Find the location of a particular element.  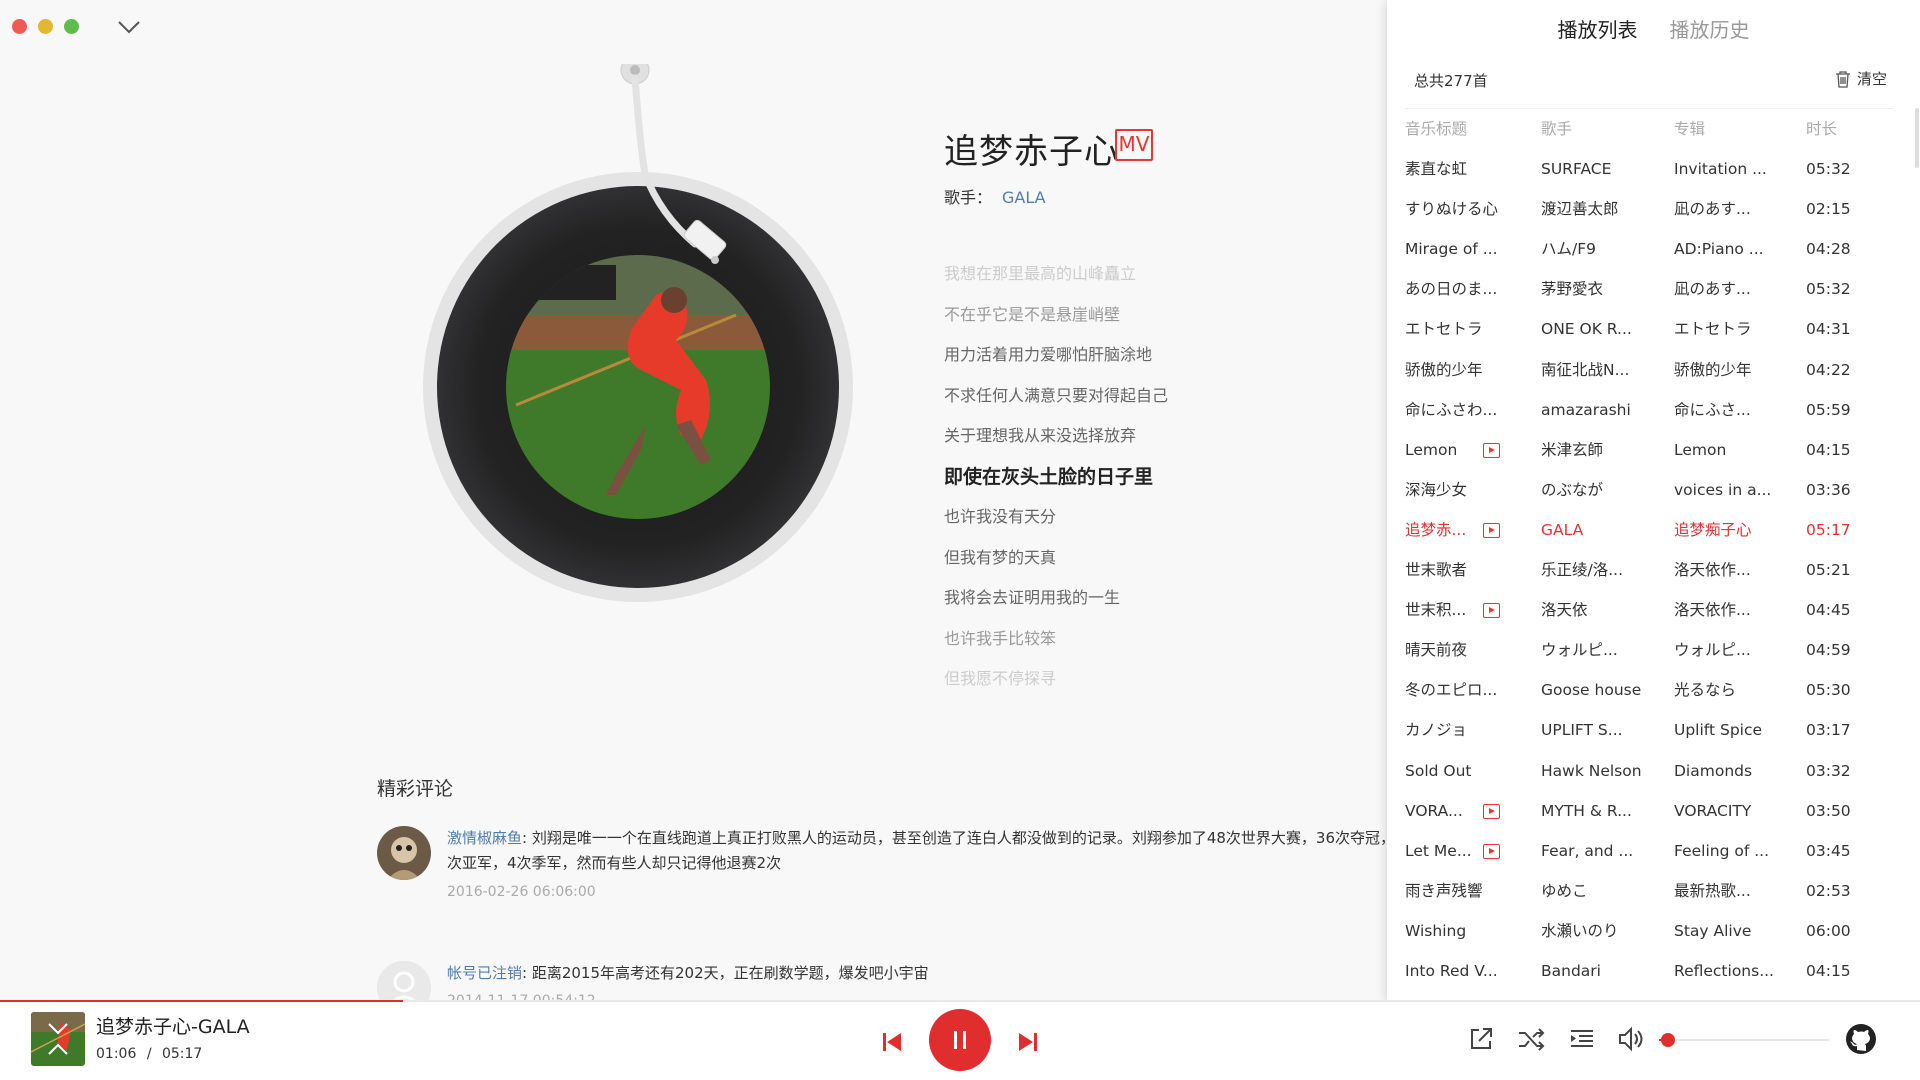

playlist-row: 冬のエピロ... Goose house 光るなら 05:30 is located at coordinates (1649, 690).